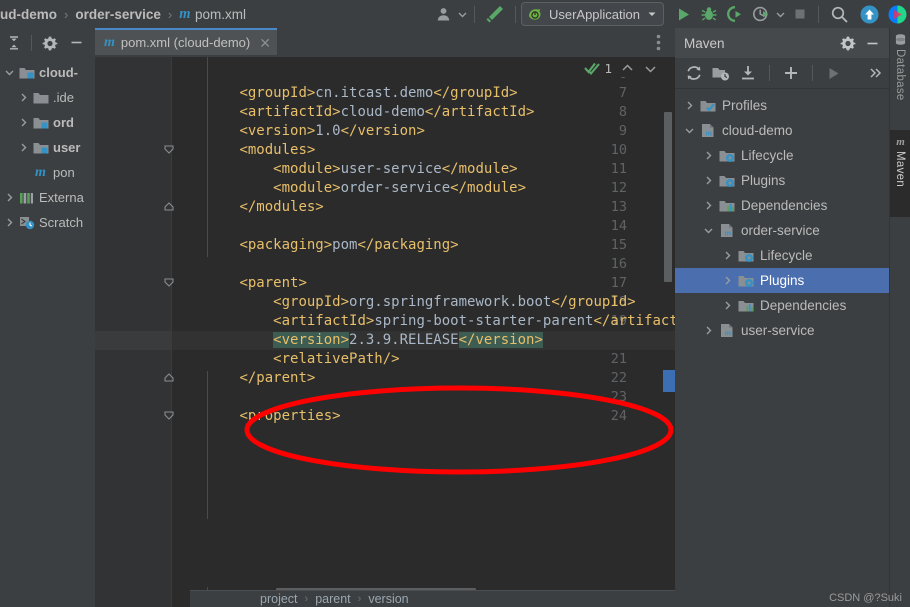  What do you see at coordinates (279, 599) in the screenshot?
I see `breadcrumb-project: project` at bounding box center [279, 599].